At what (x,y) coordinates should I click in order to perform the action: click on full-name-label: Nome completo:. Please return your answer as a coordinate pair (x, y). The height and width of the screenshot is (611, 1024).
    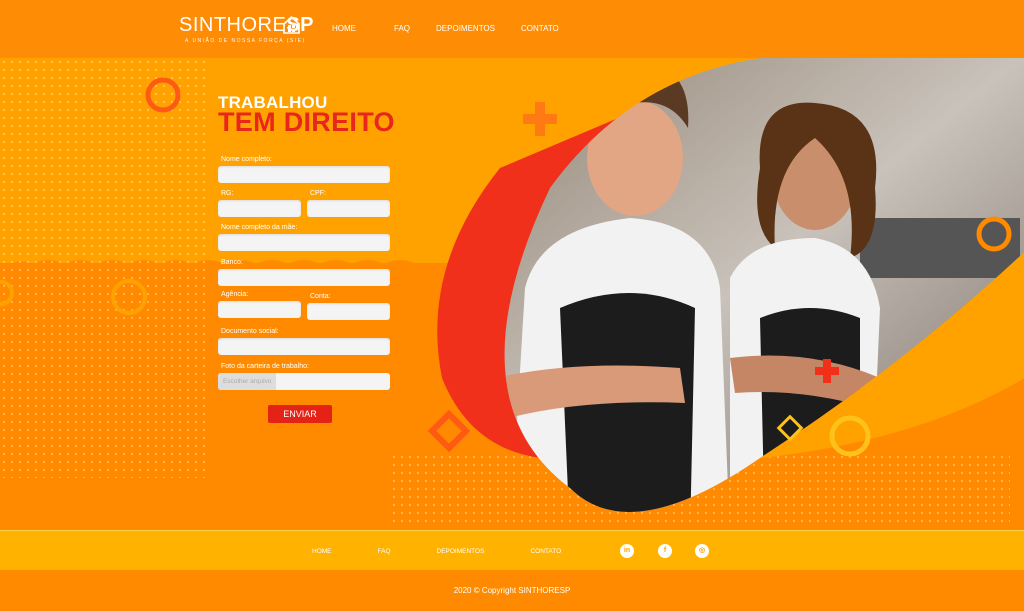
    Looking at the image, I should click on (246, 159).